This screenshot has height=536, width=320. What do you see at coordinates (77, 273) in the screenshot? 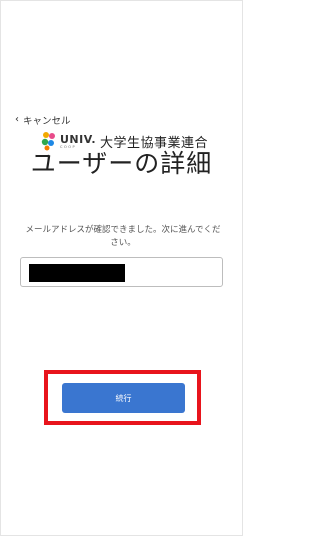
I see `redacted-value` at bounding box center [77, 273].